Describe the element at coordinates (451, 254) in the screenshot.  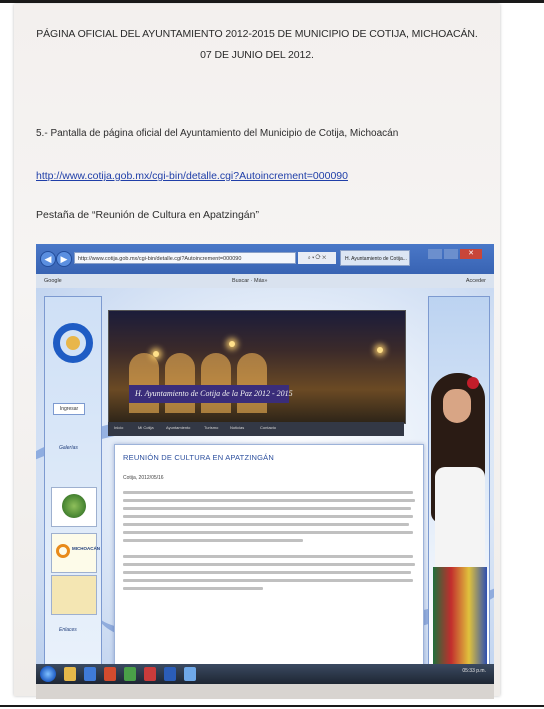
I see `maximize-icon` at that location.